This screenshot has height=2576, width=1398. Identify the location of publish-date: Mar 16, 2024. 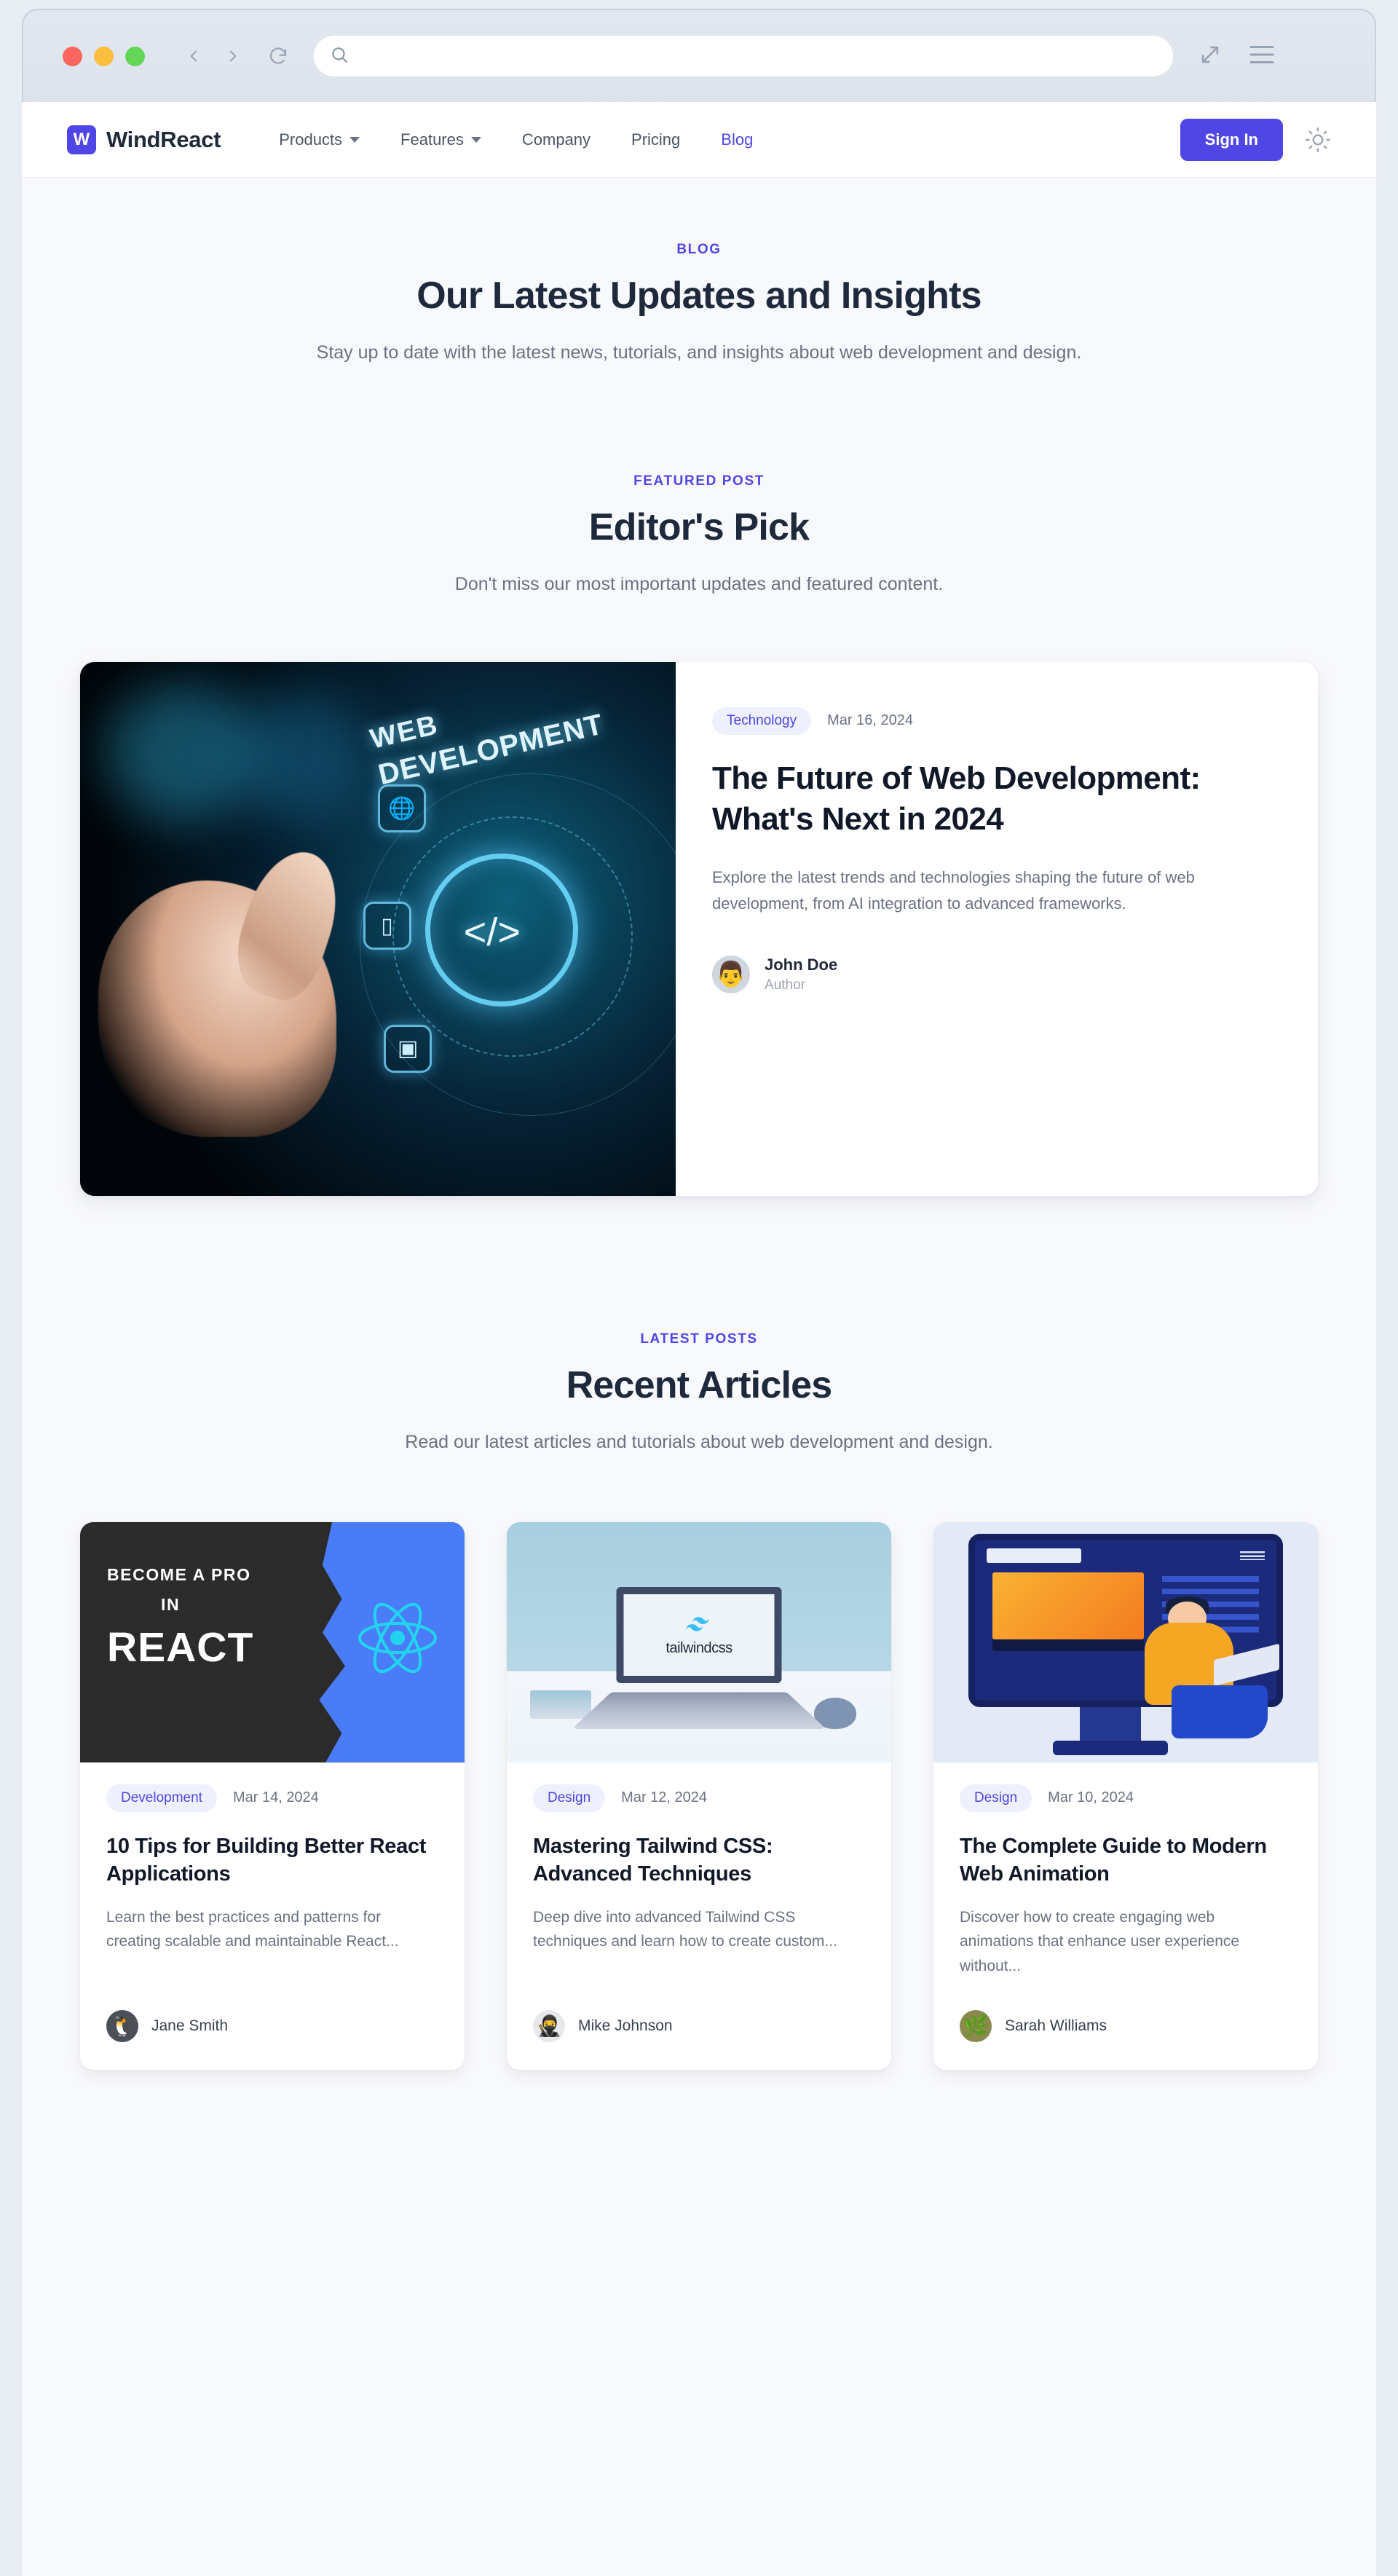
(870, 720).